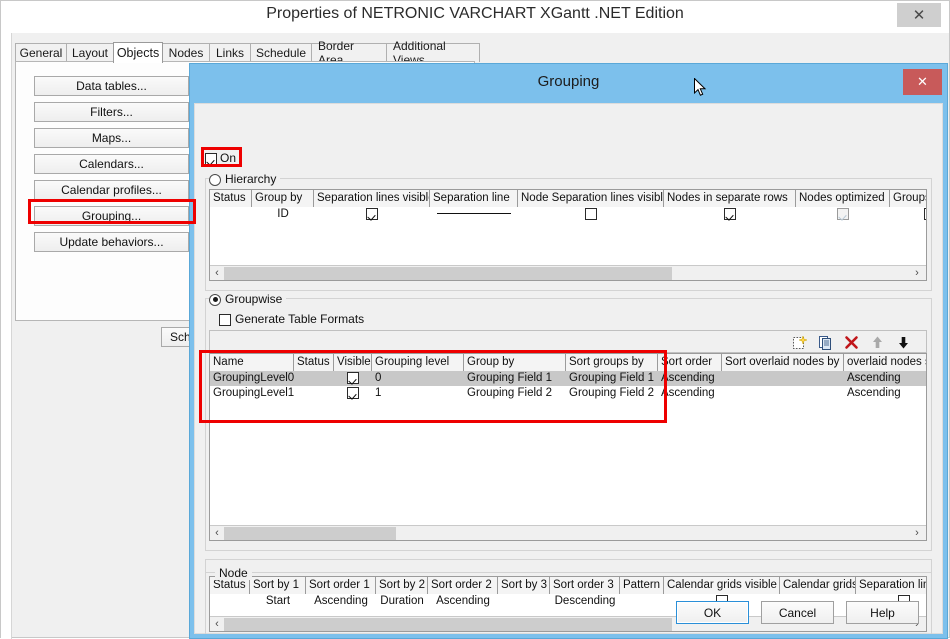 The width and height of the screenshot is (950, 639). Describe the element at coordinates (612, 362) in the screenshot. I see `column-header: Sort groups by` at that location.